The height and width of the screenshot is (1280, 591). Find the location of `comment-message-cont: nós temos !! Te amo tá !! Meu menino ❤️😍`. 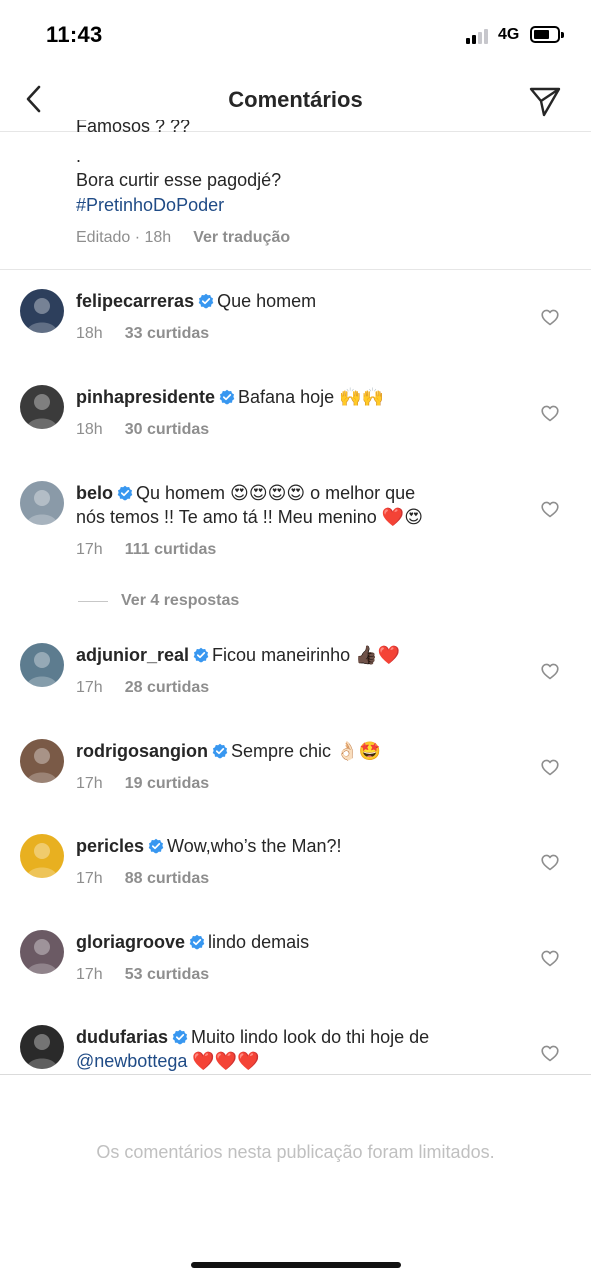

comment-message-cont: nós temos !! Te amo tá !! Meu menino ❤️😍 is located at coordinates (249, 517).